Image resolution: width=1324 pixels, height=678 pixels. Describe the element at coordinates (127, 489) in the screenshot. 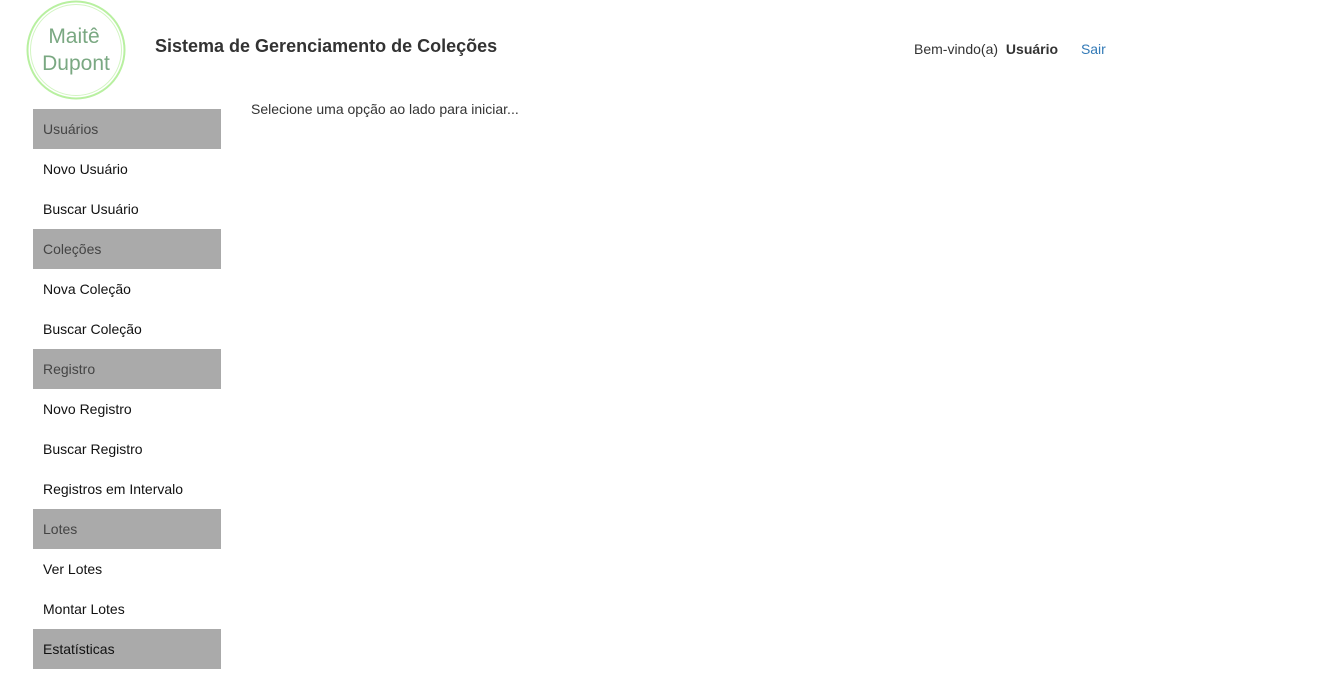

I see `sidebar-item-records-interval: Registros em Intervalo` at that location.